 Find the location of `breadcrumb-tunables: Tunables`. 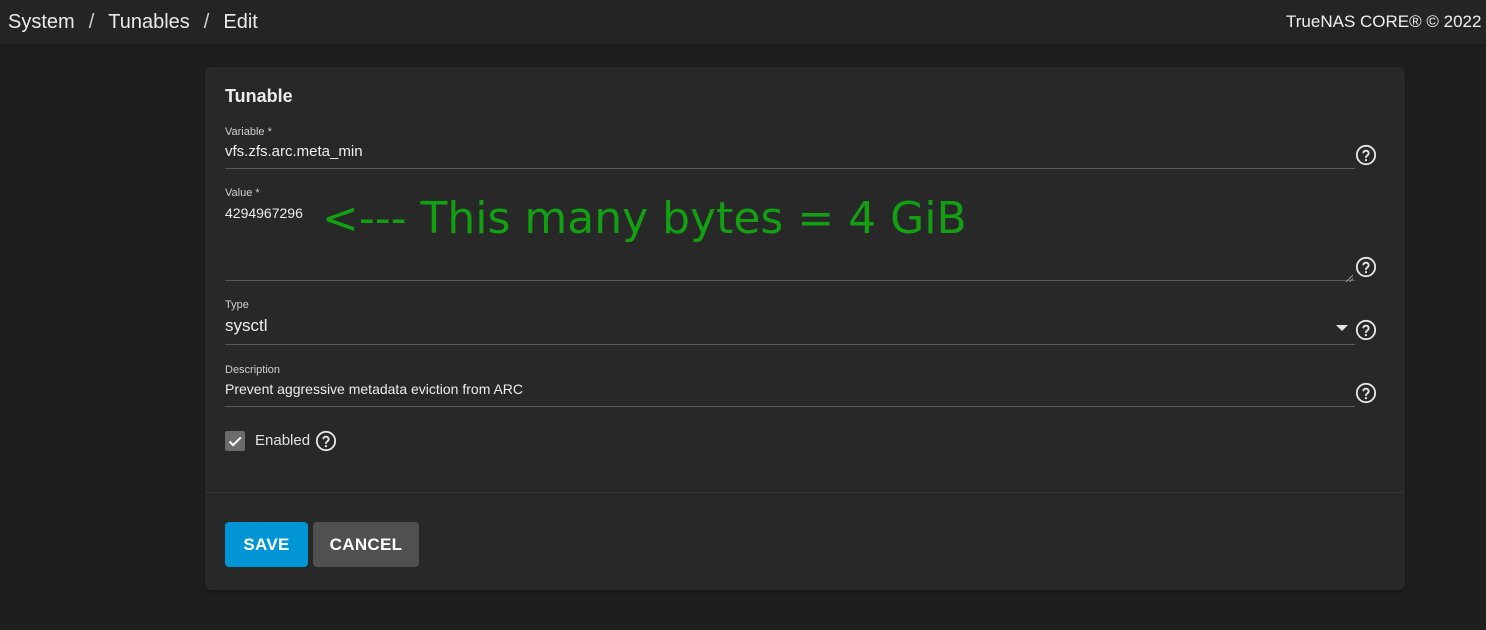

breadcrumb-tunables: Tunables is located at coordinates (149, 22).